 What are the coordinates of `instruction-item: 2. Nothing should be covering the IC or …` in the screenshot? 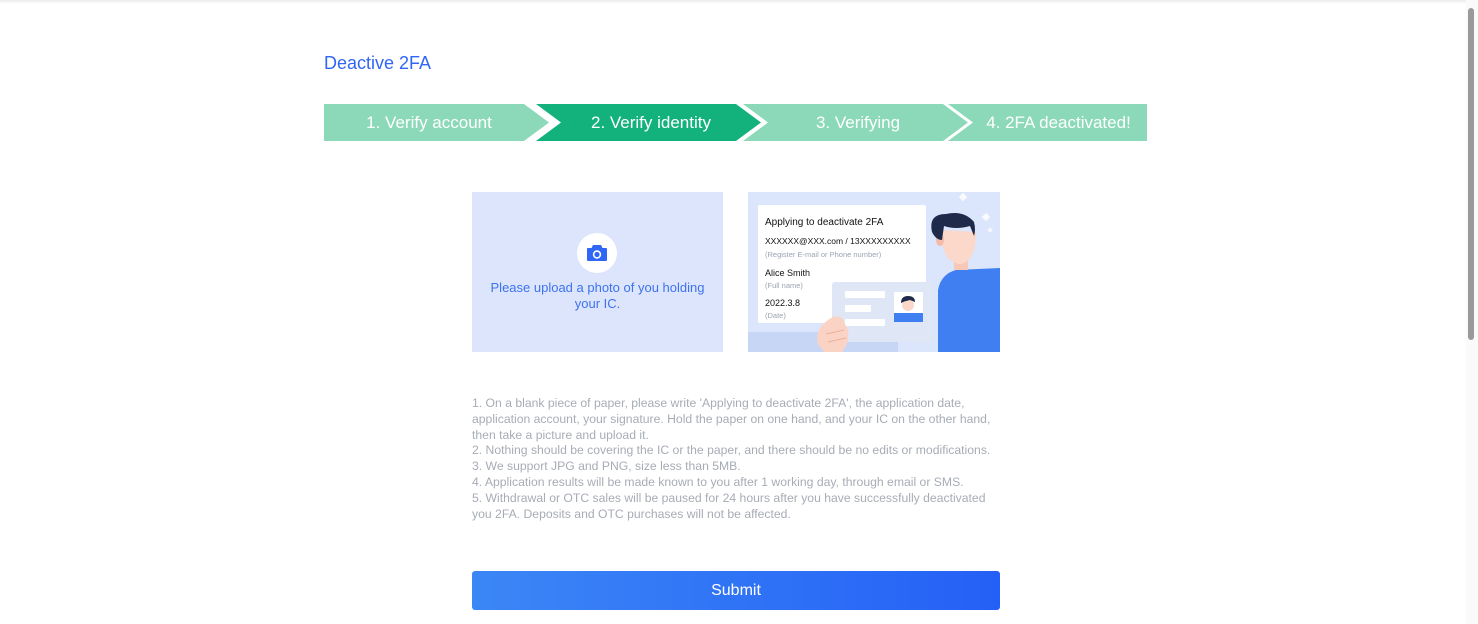 It's located at (731, 450).